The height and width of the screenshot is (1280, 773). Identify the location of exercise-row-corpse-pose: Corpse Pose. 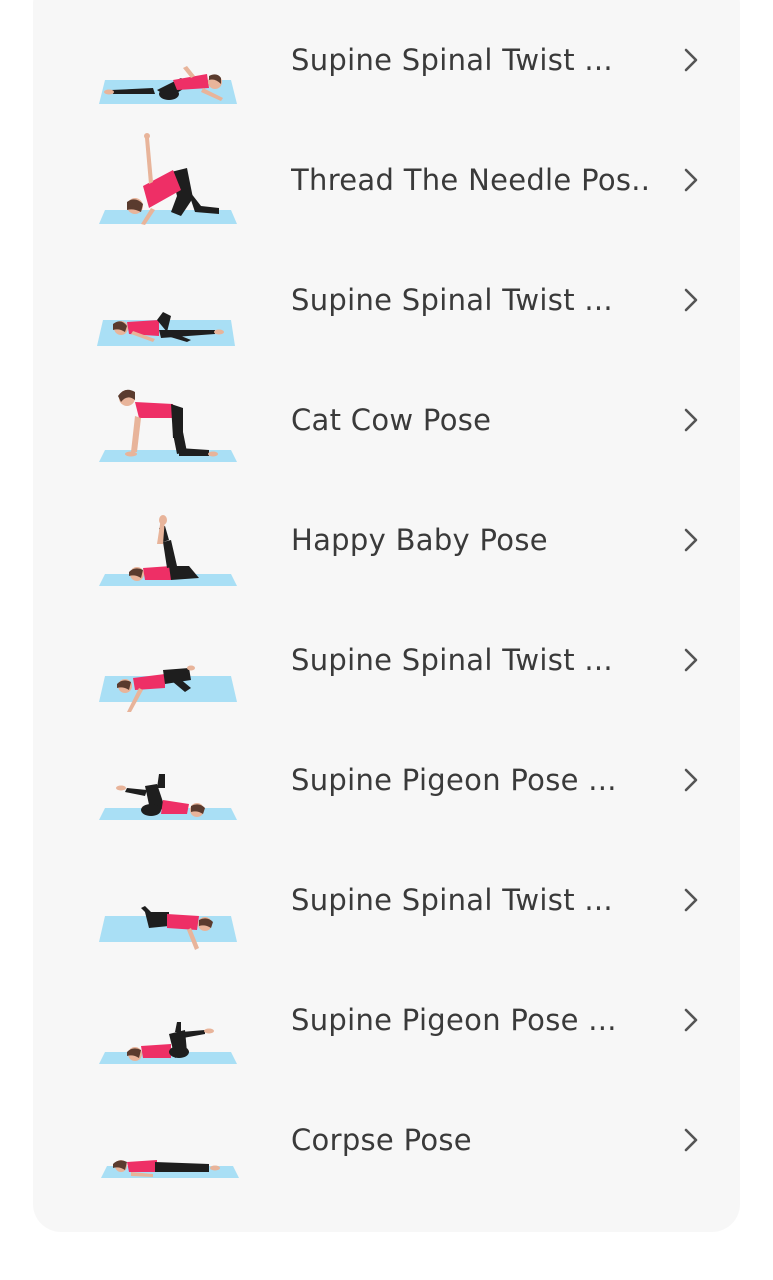
(386, 1140).